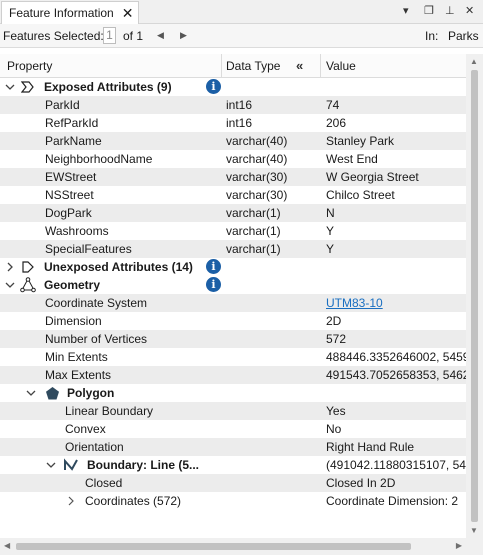 The width and height of the screenshot is (483, 555). Describe the element at coordinates (233, 285) in the screenshot. I see `geometry-row: Geometry i` at that location.